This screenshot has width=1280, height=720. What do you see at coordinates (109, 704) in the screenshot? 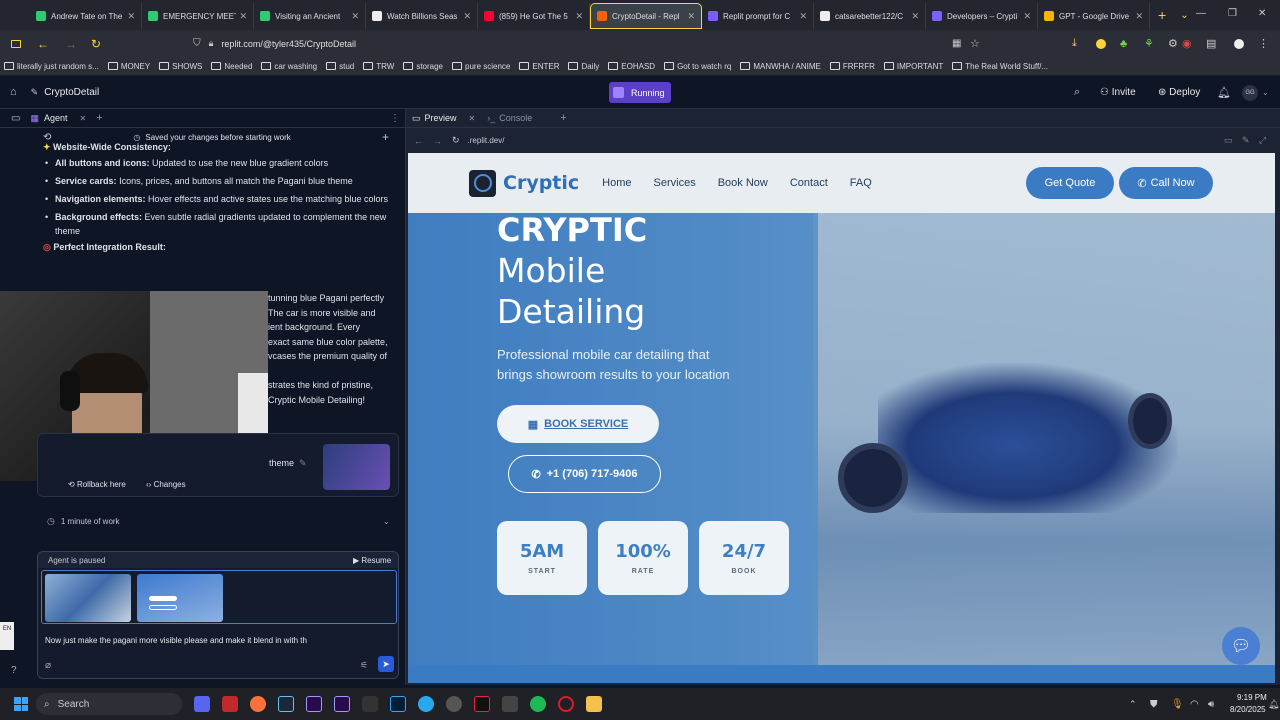
I see `taskbar-search: ⌕ Search` at bounding box center [109, 704].